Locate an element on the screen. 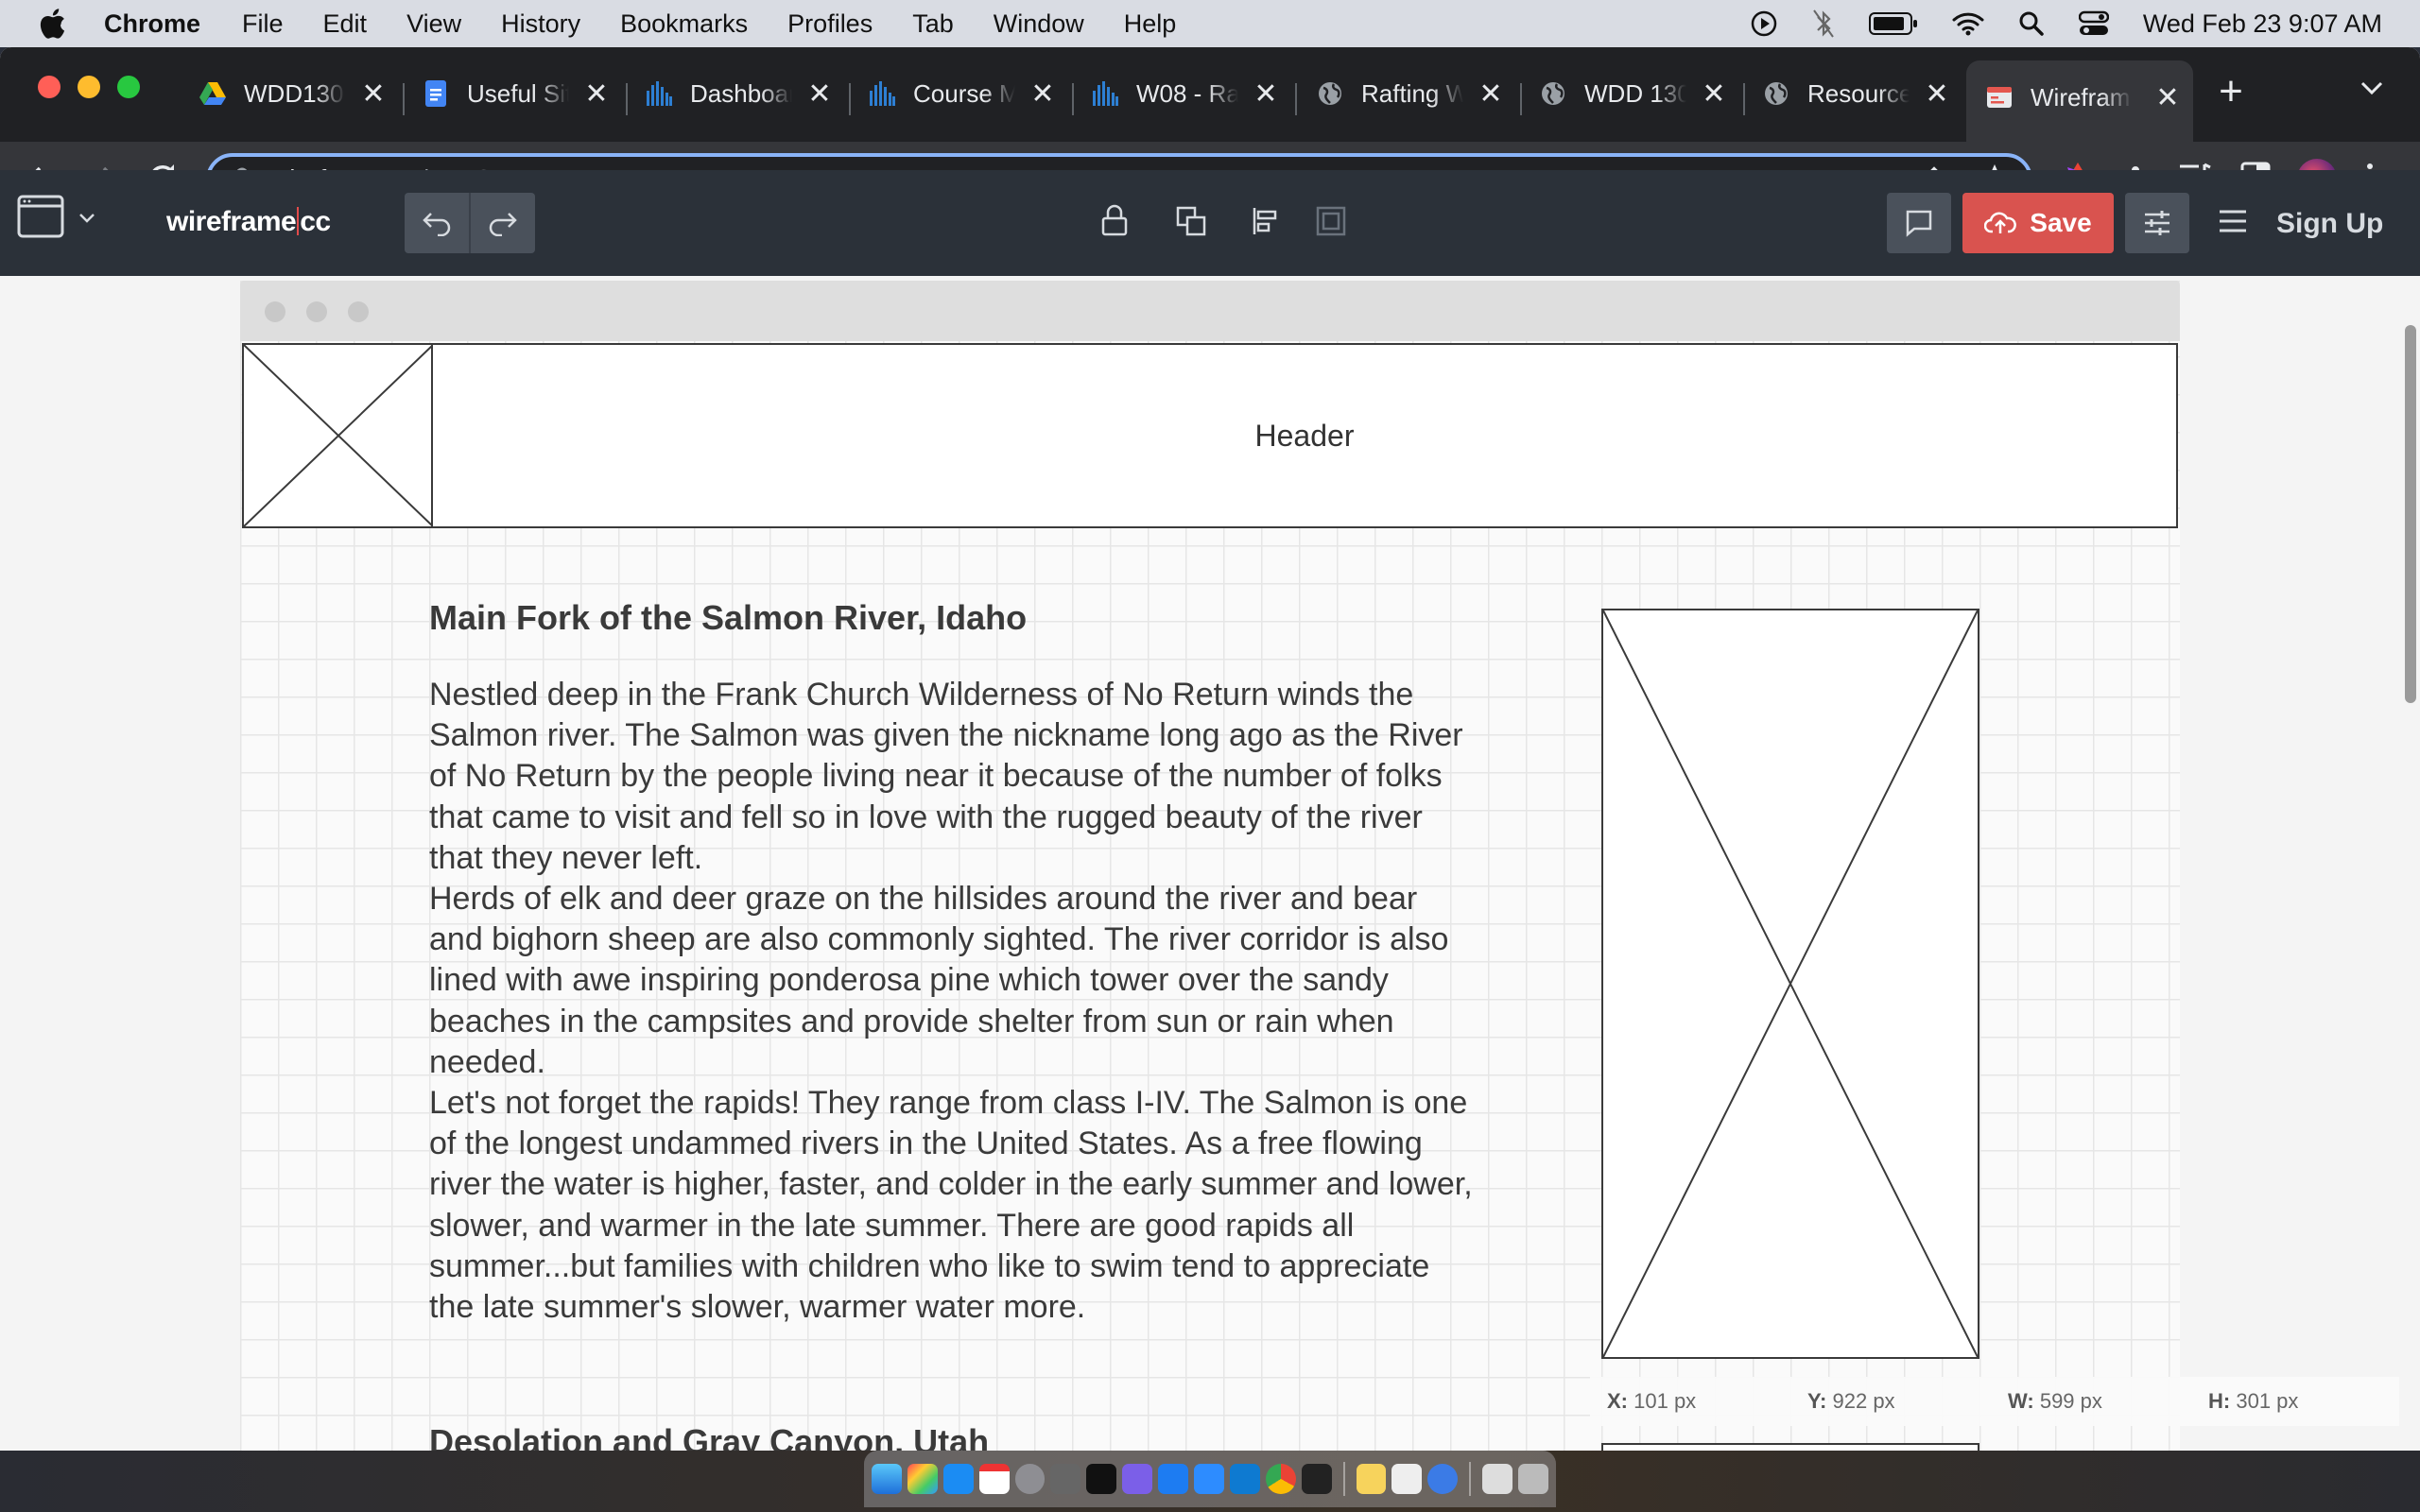  hamburger-menu-icon is located at coordinates (2233, 221).